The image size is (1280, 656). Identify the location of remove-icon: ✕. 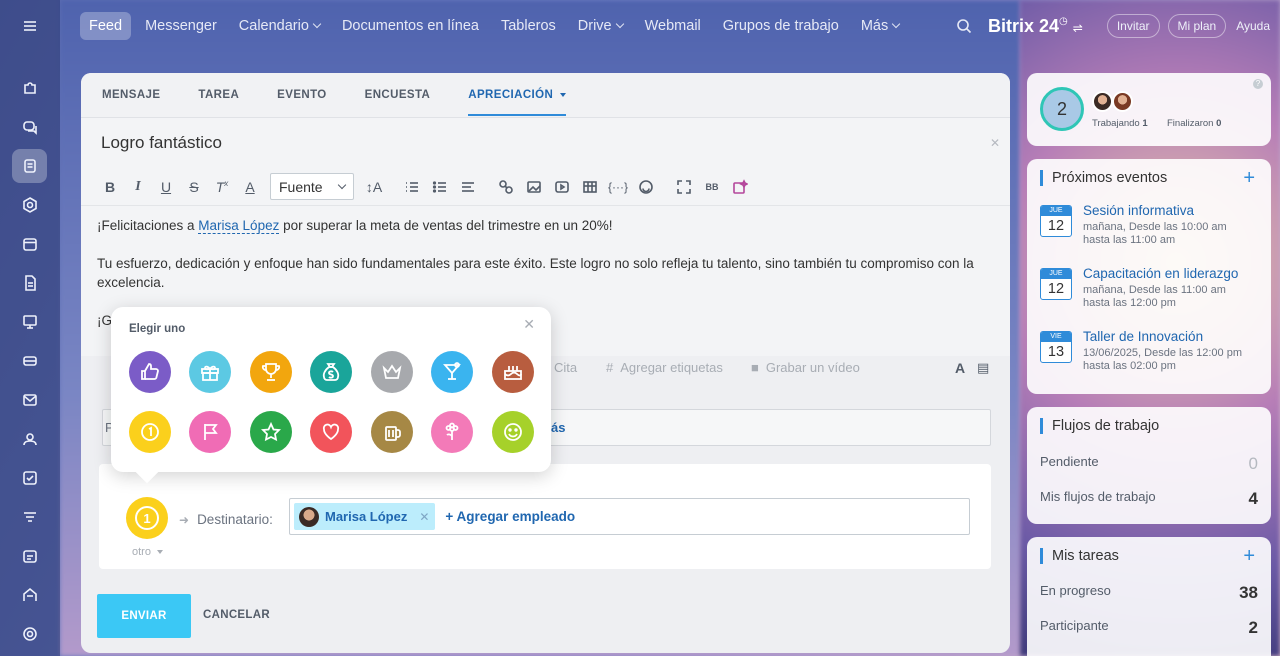
(424, 517).